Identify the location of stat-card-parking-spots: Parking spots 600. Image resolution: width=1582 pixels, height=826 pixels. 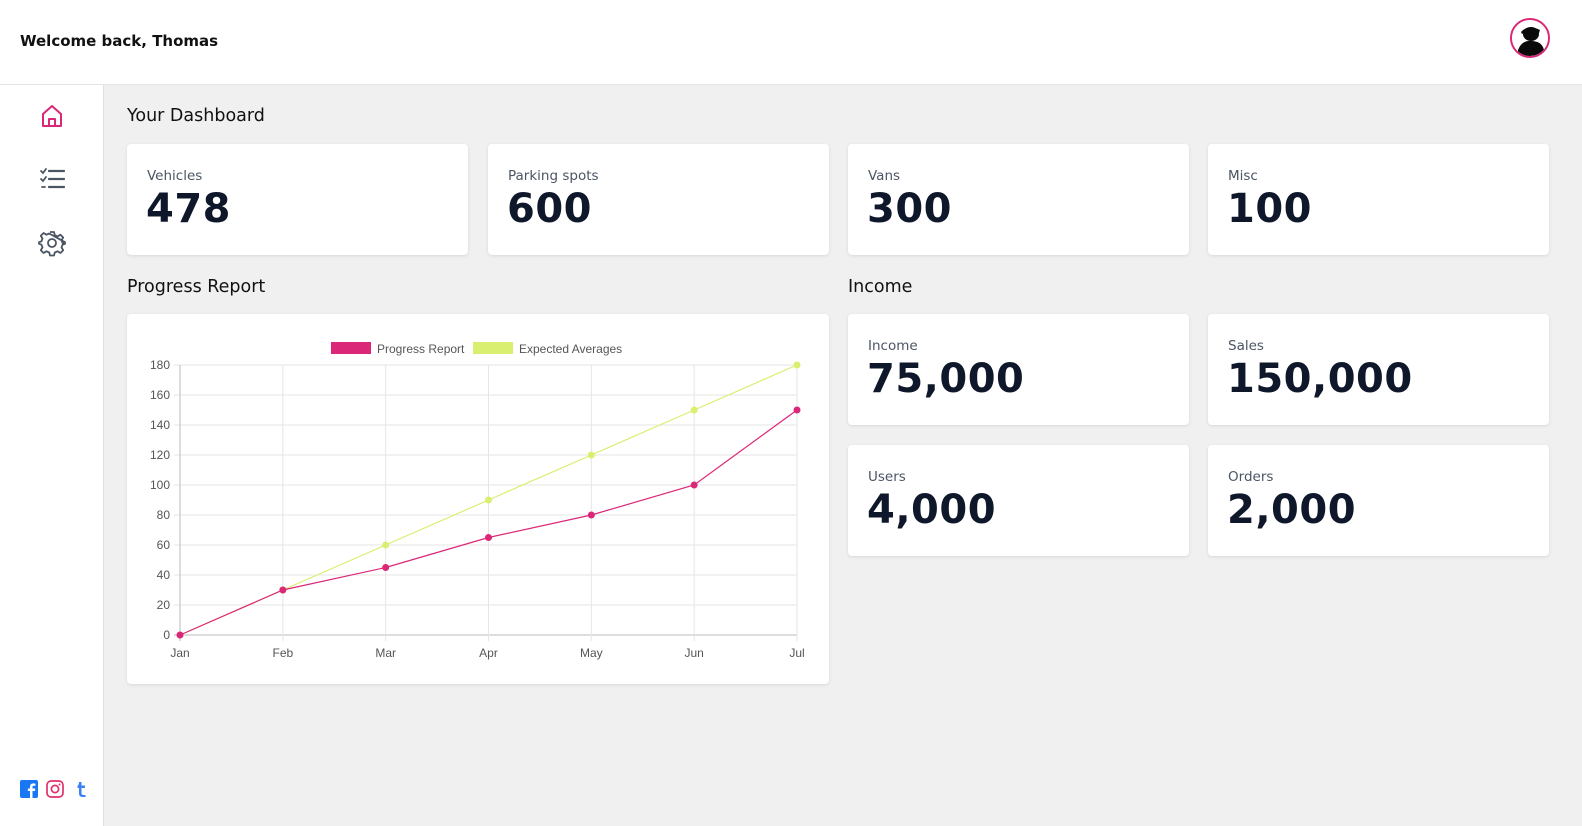
(658, 199).